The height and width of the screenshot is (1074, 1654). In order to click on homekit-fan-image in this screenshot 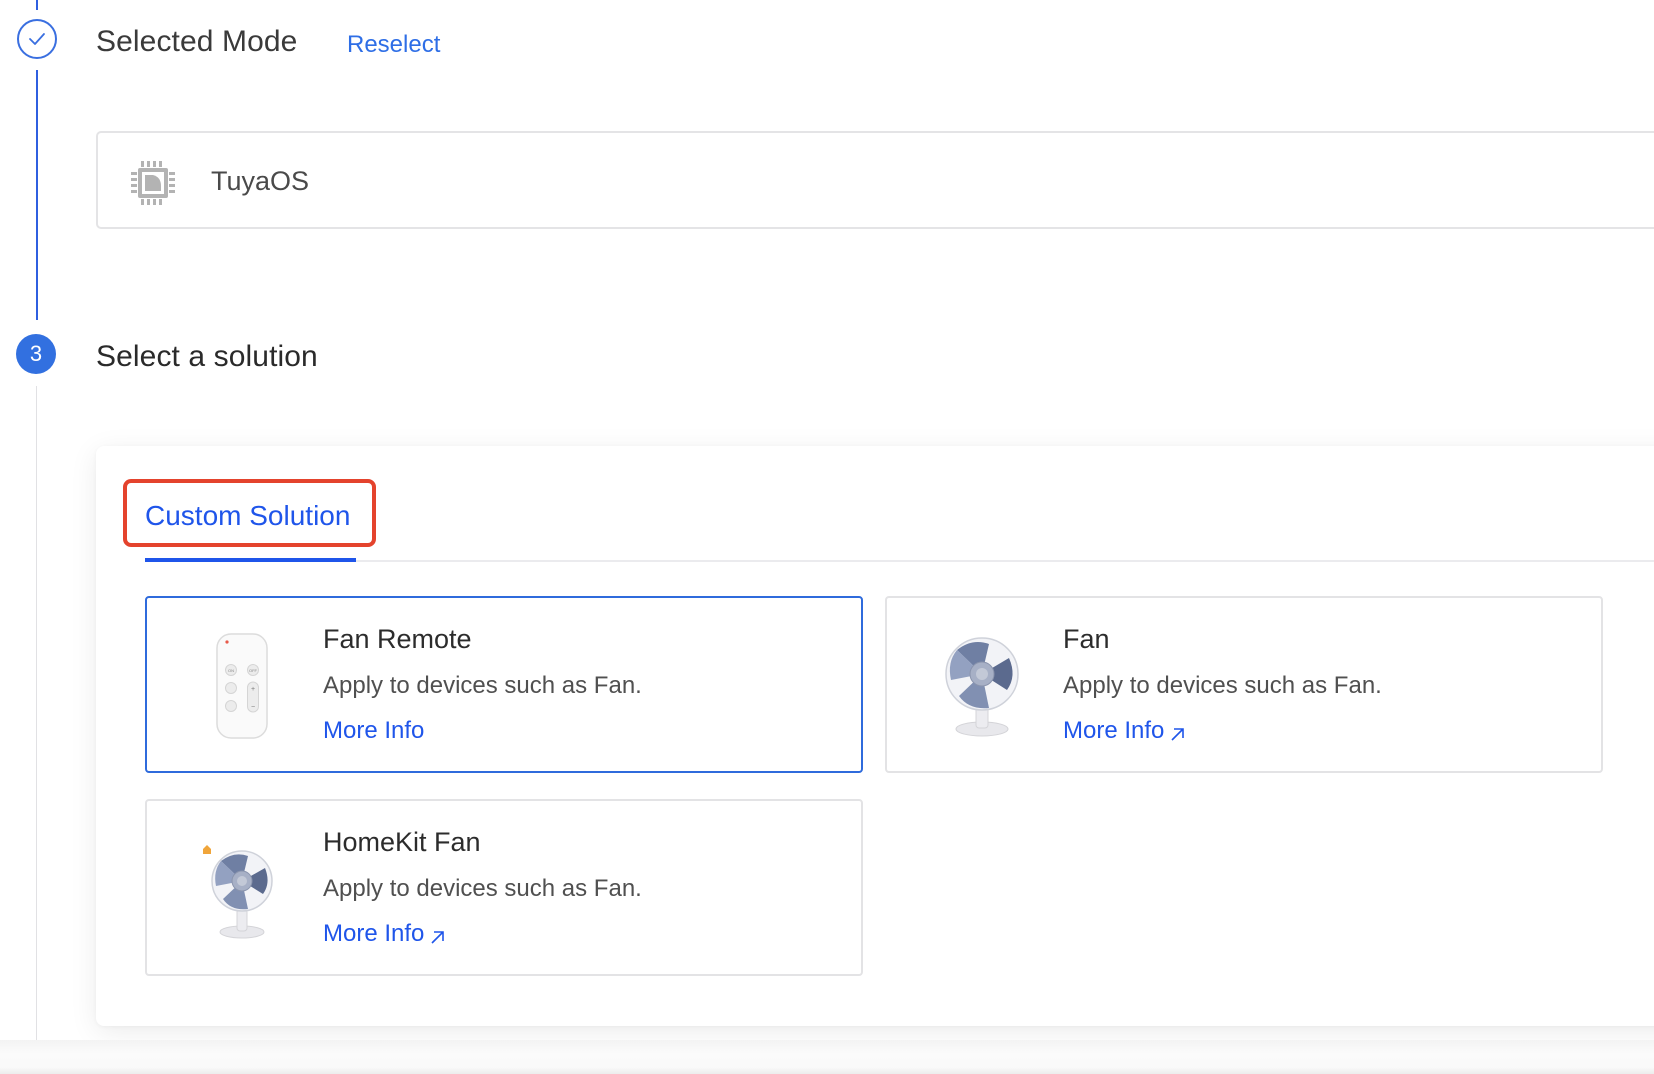, I will do `click(242, 890)`.